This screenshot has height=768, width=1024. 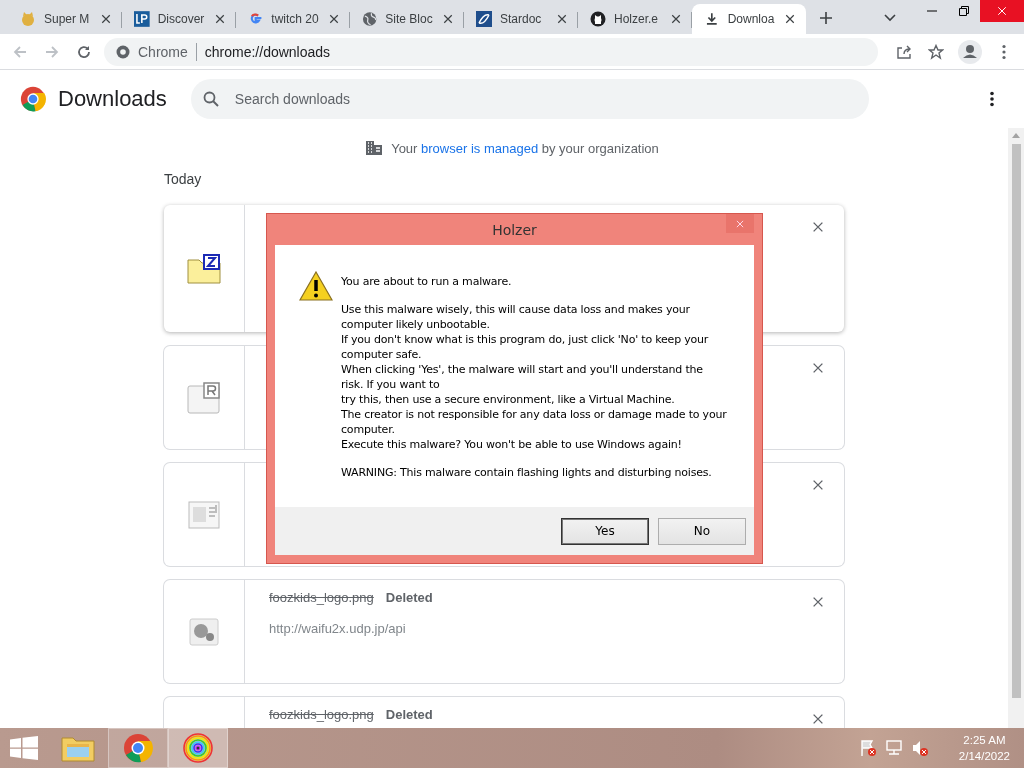 I want to click on message-line: You are about to run a malware., so click(x=427, y=281).